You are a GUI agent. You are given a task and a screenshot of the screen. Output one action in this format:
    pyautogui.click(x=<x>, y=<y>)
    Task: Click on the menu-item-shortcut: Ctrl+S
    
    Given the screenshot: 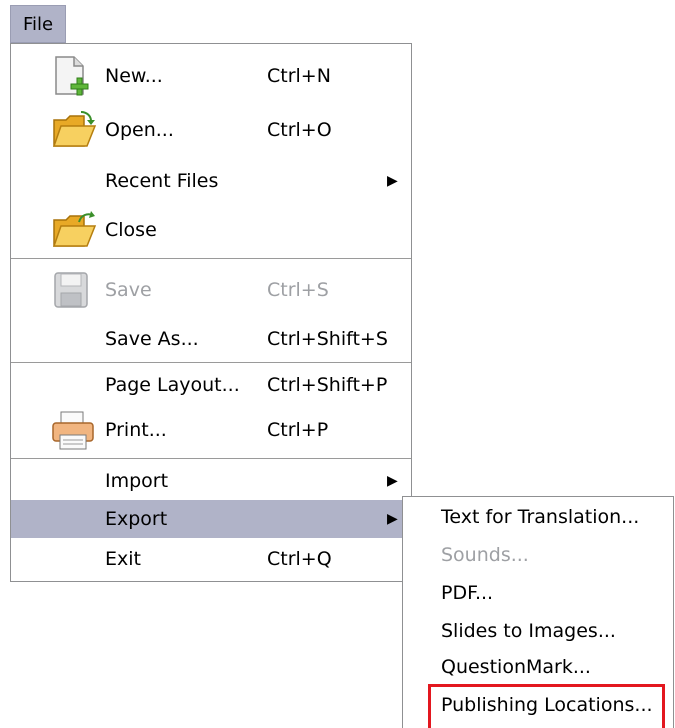 What is the action you would take?
    pyautogui.click(x=298, y=290)
    